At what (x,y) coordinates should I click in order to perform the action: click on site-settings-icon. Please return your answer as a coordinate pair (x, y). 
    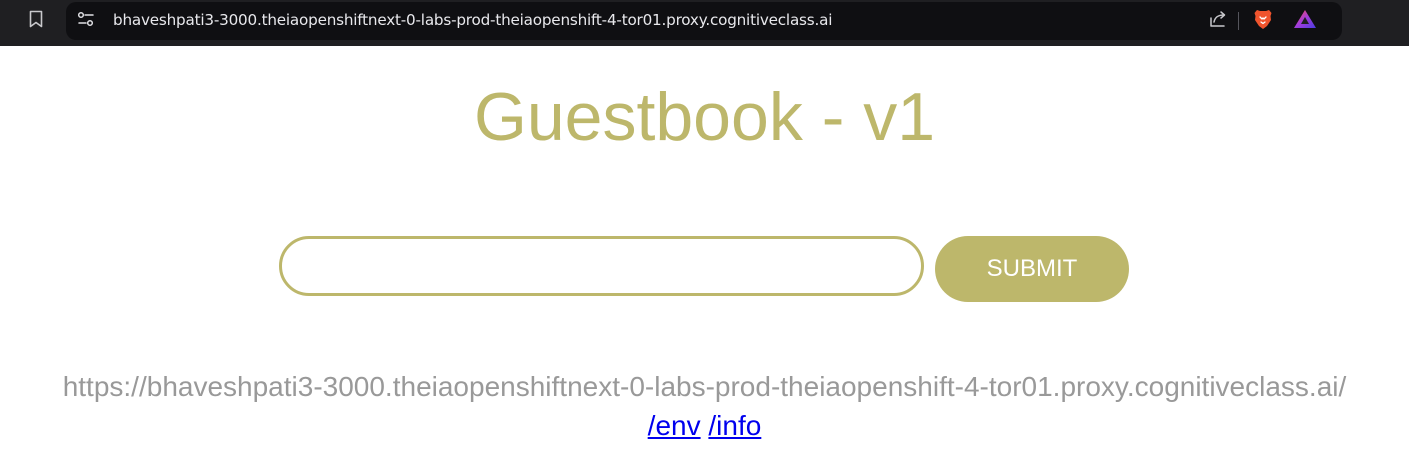
    Looking at the image, I should click on (86, 21).